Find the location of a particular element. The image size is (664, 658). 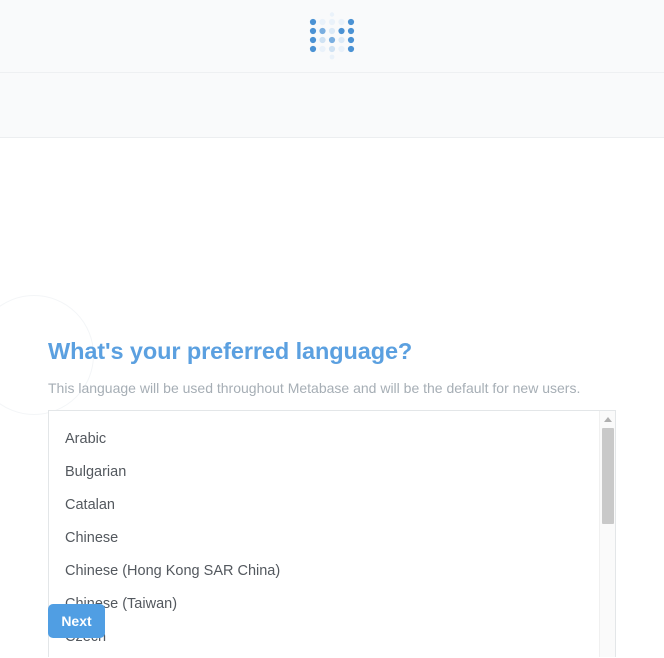

language-option: Chinese (Hong Kong SAR China) is located at coordinates (324, 571).